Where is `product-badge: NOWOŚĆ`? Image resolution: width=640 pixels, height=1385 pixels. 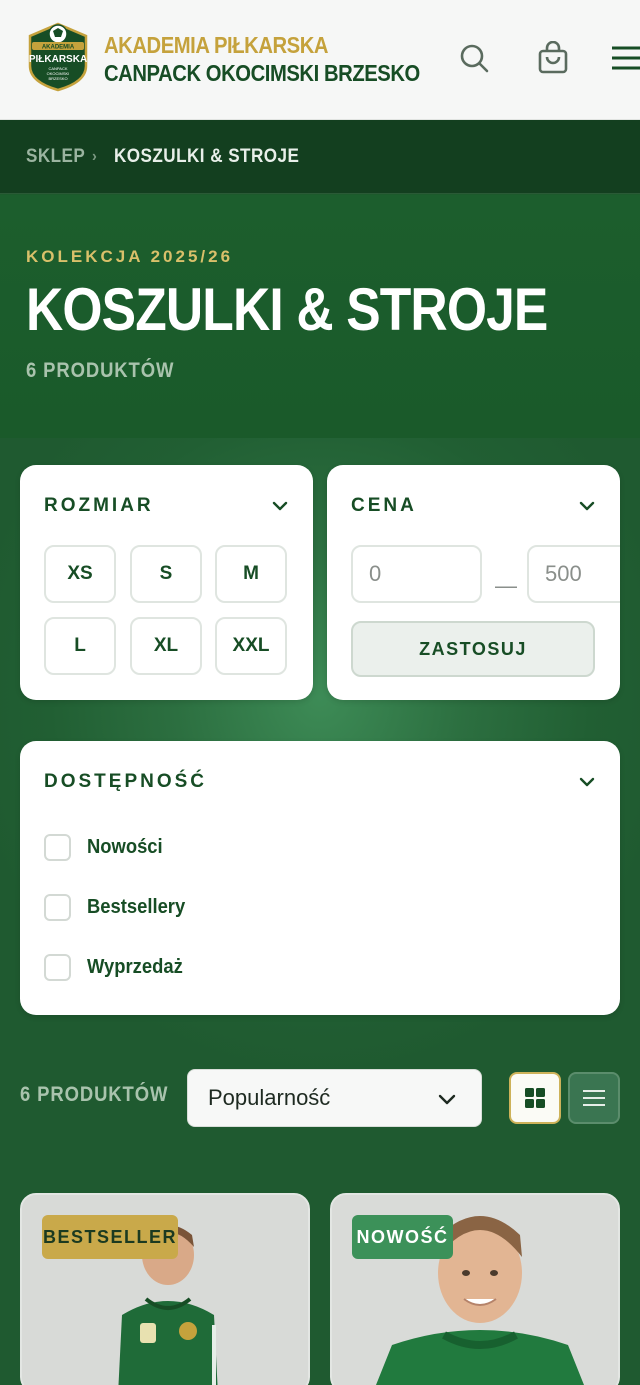 product-badge: NOWOŚĆ is located at coordinates (402, 1237).